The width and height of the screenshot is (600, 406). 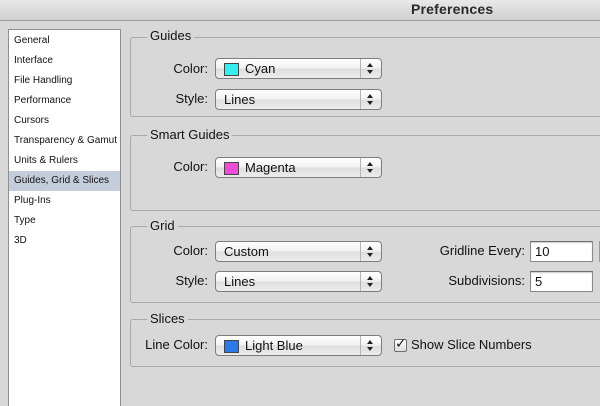 What do you see at coordinates (298, 68) in the screenshot?
I see `guides-color-select: Cyan` at bounding box center [298, 68].